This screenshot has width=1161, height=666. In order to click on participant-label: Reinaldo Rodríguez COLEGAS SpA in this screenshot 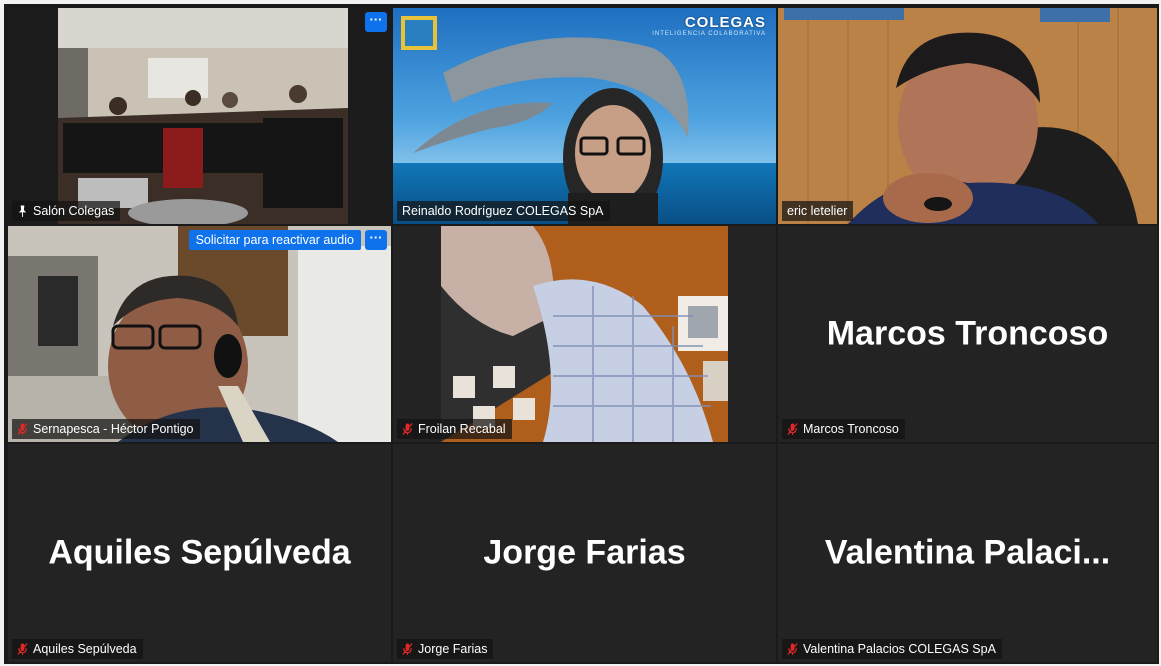, I will do `click(503, 211)`.